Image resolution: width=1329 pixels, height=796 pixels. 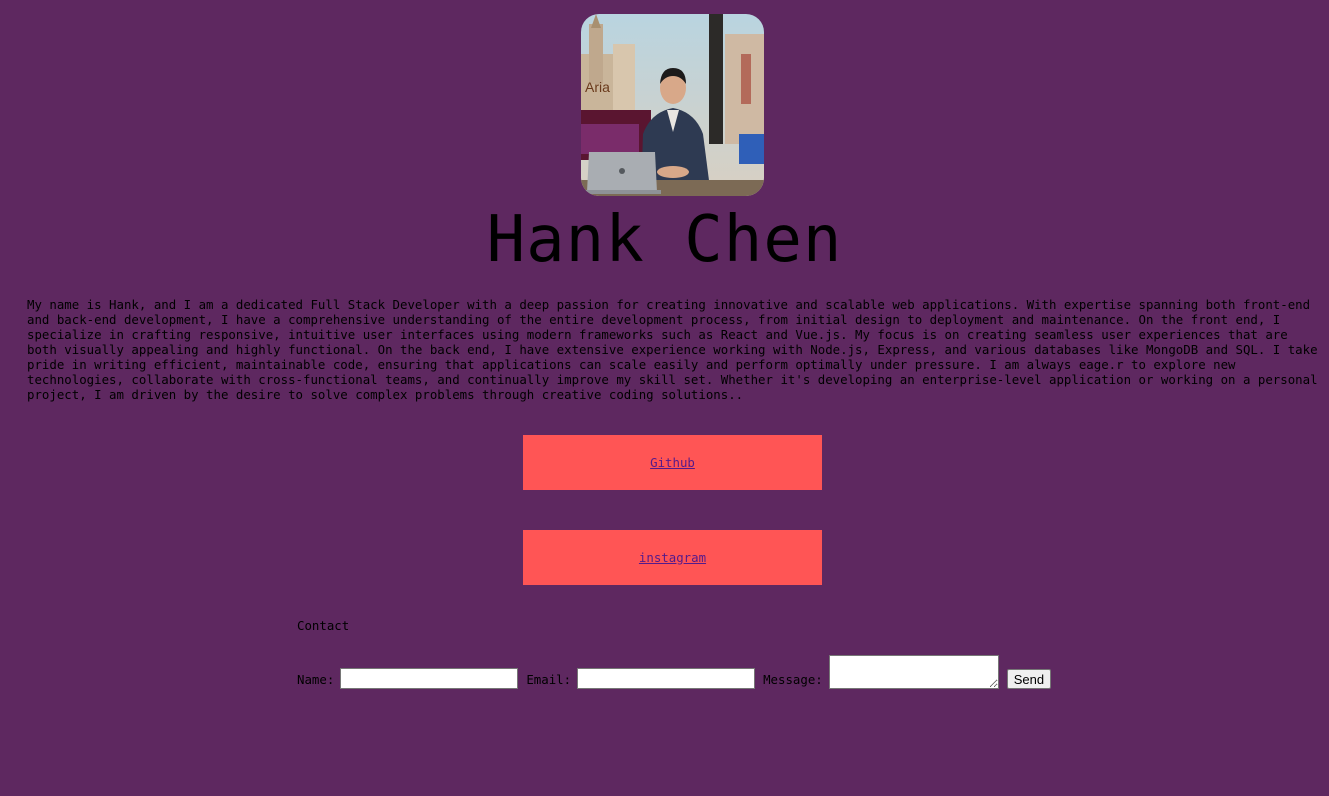 What do you see at coordinates (666, 678) in the screenshot?
I see `email-field` at bounding box center [666, 678].